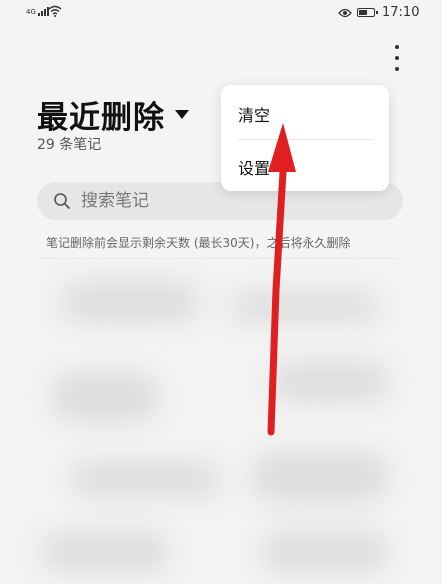  Describe the element at coordinates (221, 201) in the screenshot. I see `search-input` at that location.